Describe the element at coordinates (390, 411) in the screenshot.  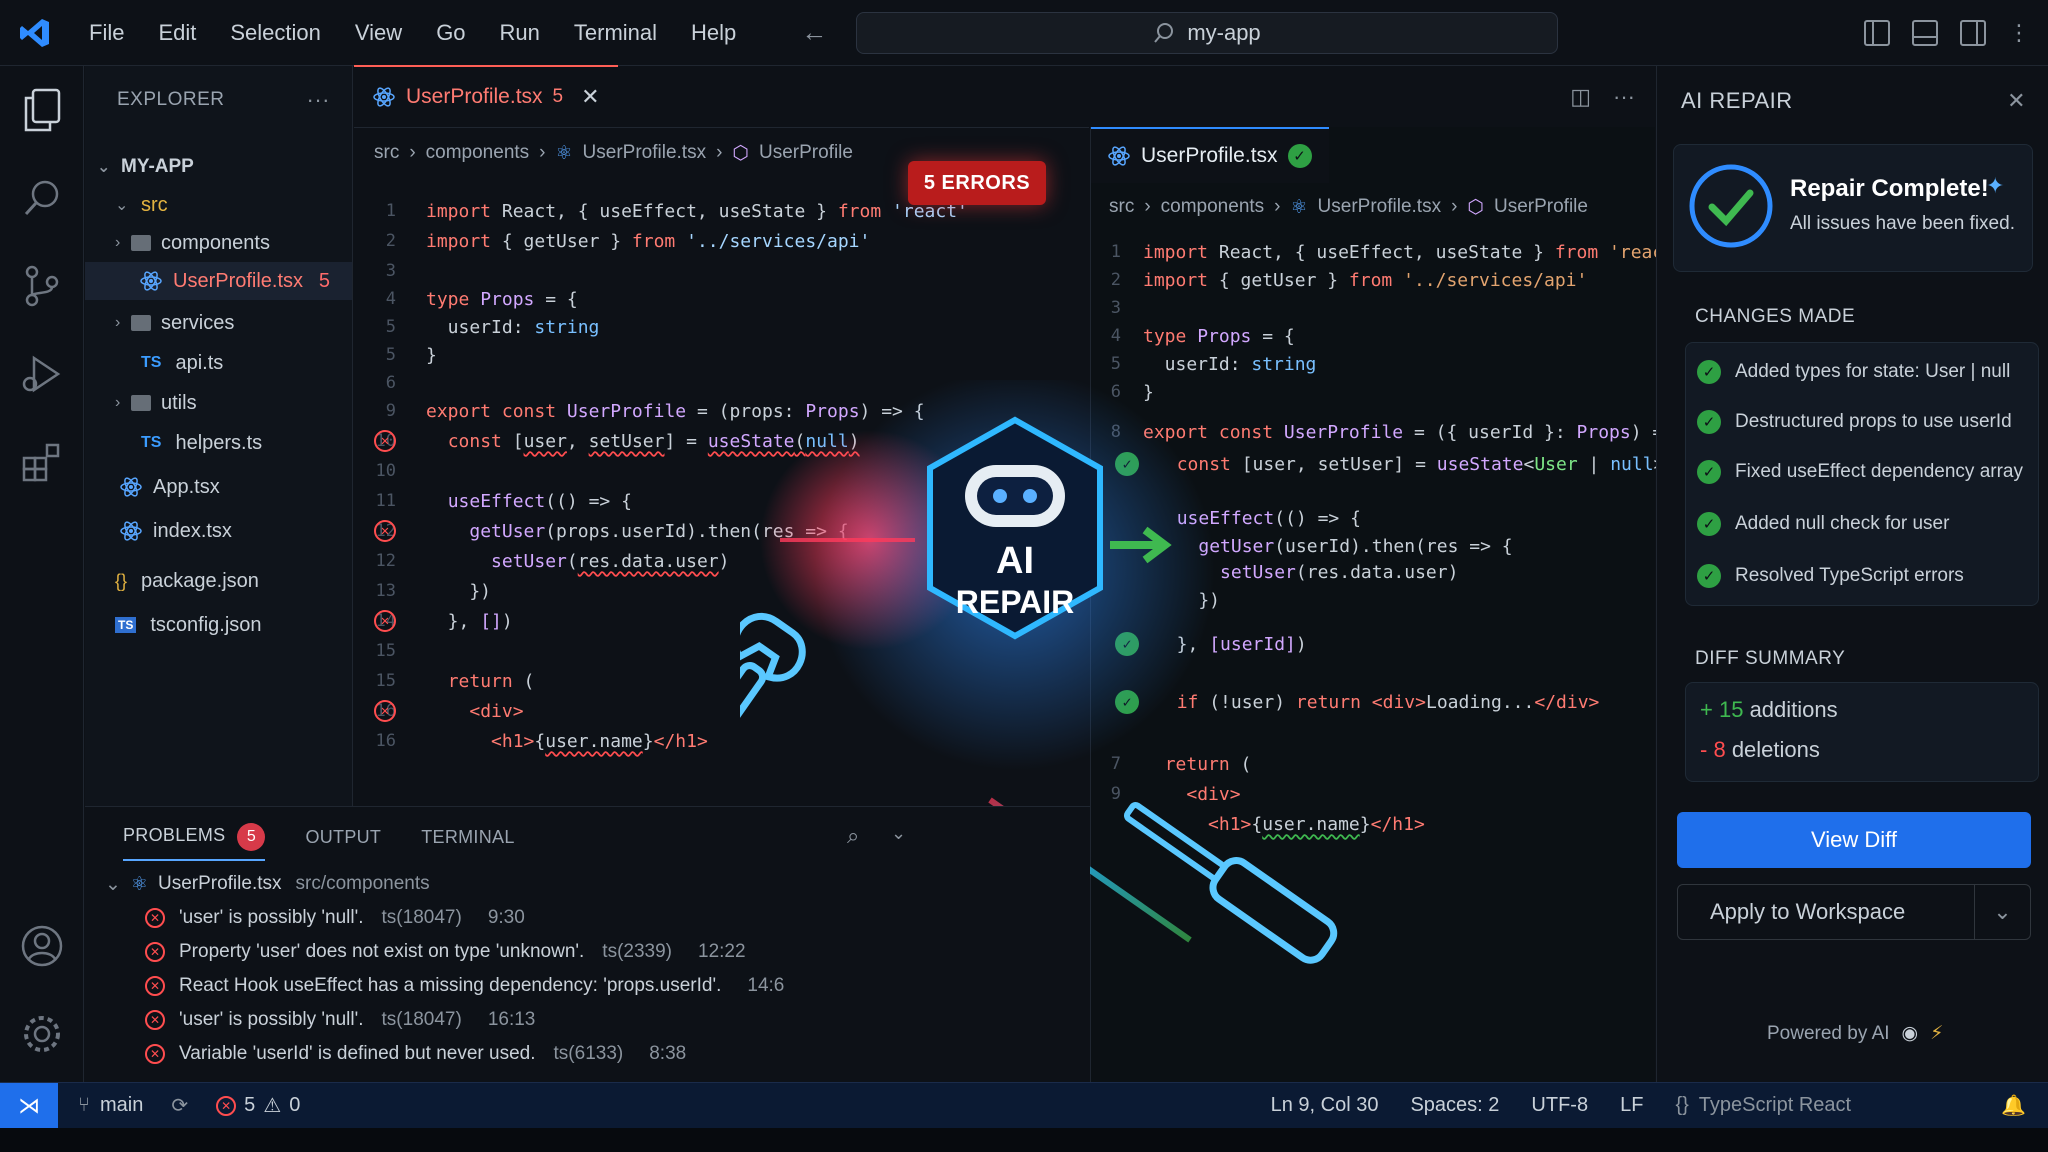
I see `line-number: 9` at that location.